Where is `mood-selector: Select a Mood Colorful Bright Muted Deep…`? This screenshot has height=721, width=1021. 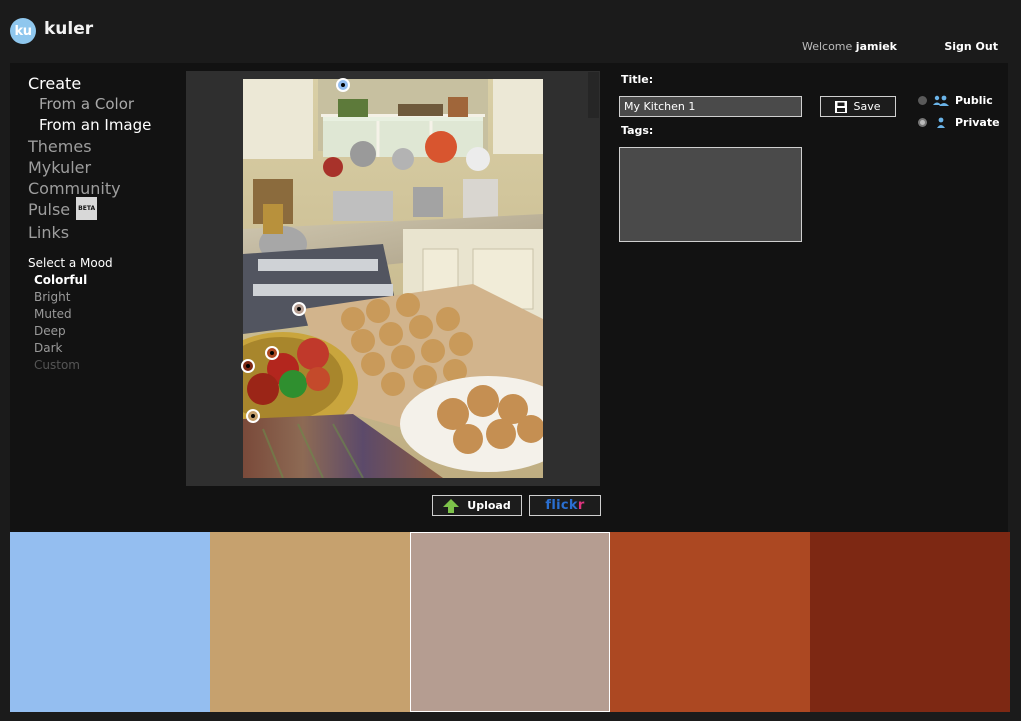 mood-selector: Select a Mood Colorful Bright Muted Deep… is located at coordinates (103, 314).